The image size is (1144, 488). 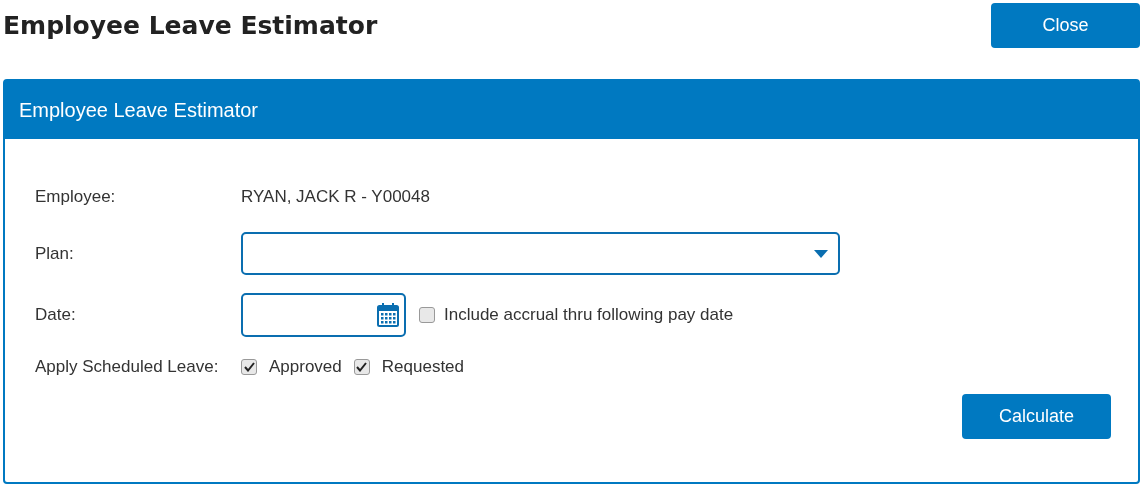 What do you see at coordinates (305, 367) in the screenshot?
I see `checkbox-label: Approved` at bounding box center [305, 367].